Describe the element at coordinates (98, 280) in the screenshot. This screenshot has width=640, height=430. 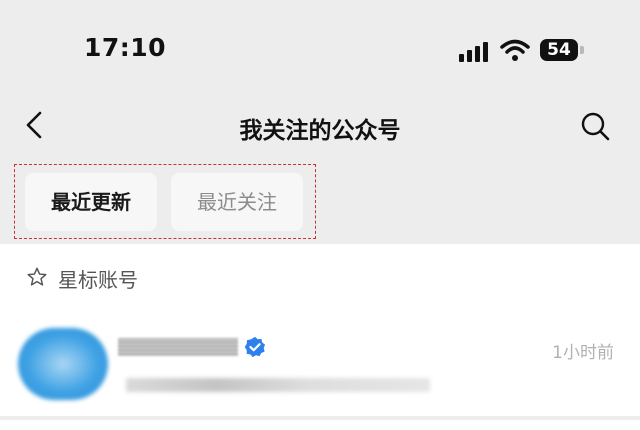
I see `section-label: 星标账号` at that location.